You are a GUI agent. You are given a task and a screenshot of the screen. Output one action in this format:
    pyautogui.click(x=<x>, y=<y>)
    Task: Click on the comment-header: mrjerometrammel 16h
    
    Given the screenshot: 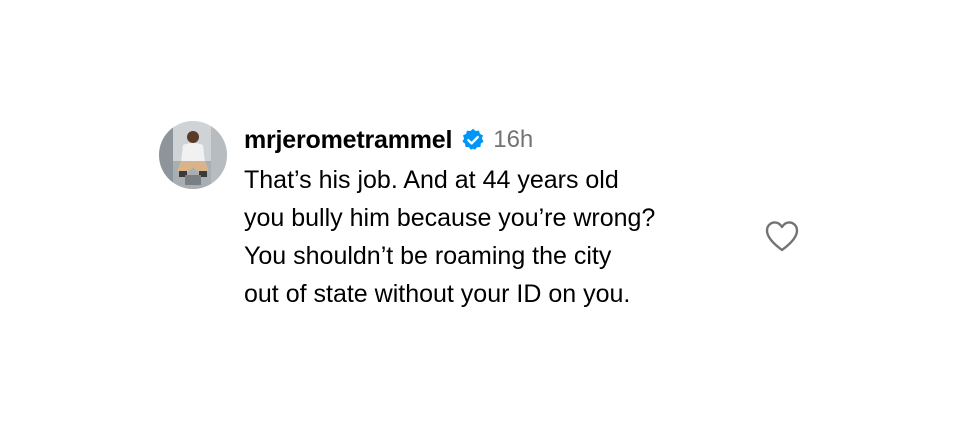 What is the action you would take?
    pyautogui.click(x=504, y=140)
    